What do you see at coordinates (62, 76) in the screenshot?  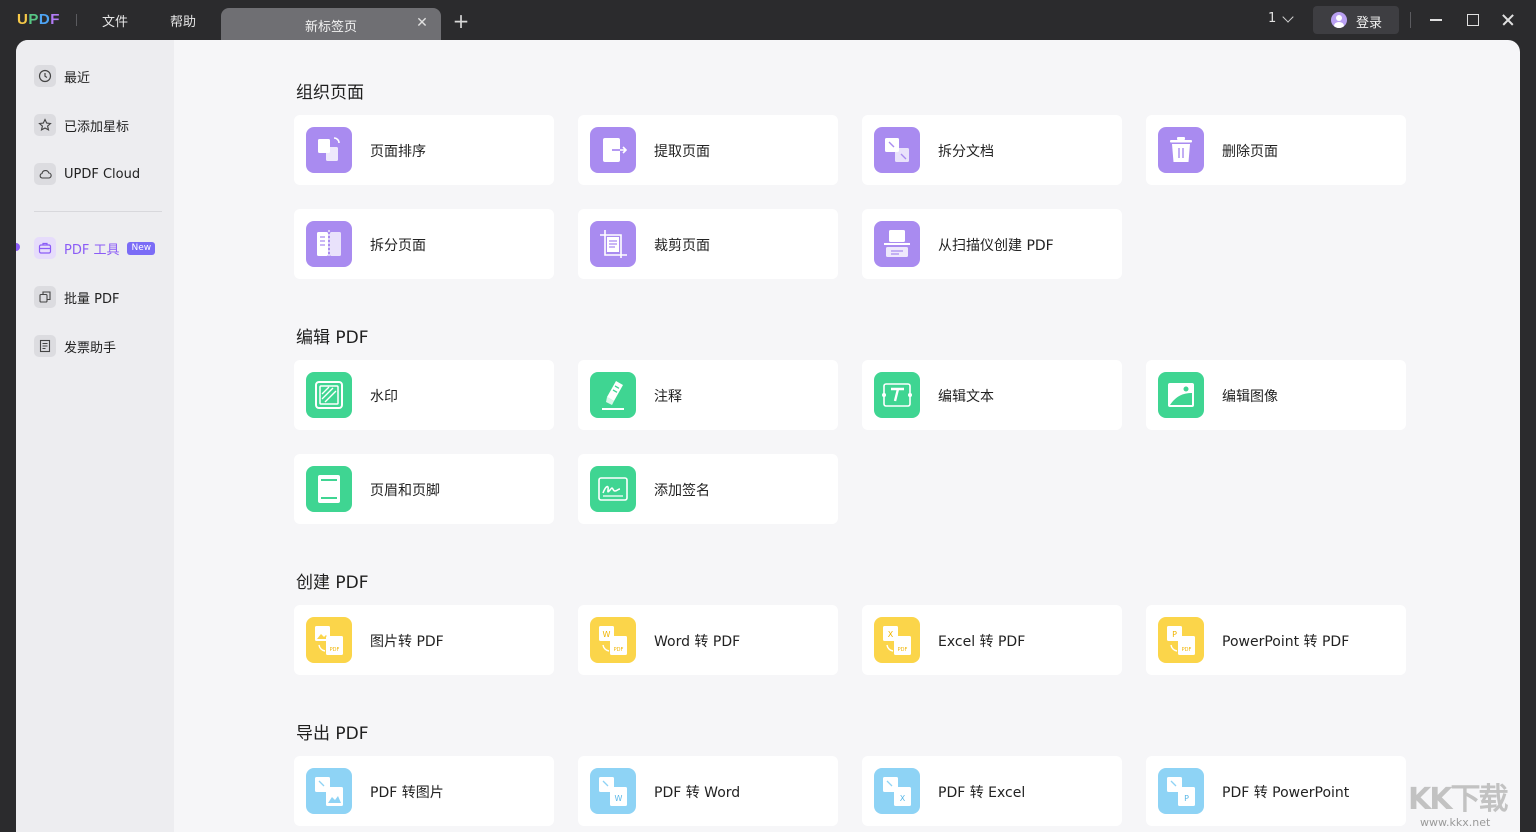 I see `sidebar-item-recent: 最近` at bounding box center [62, 76].